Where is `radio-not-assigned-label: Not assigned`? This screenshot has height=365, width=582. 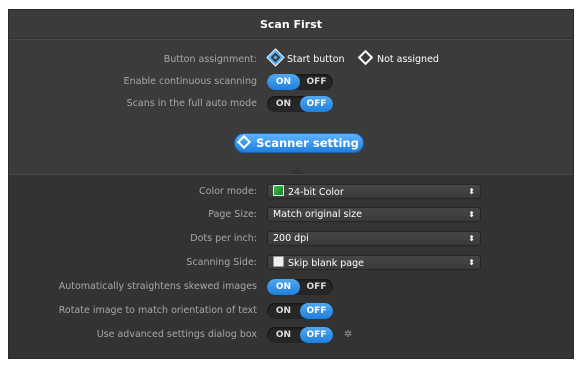
radio-not-assigned-label: Not assigned is located at coordinates (408, 59).